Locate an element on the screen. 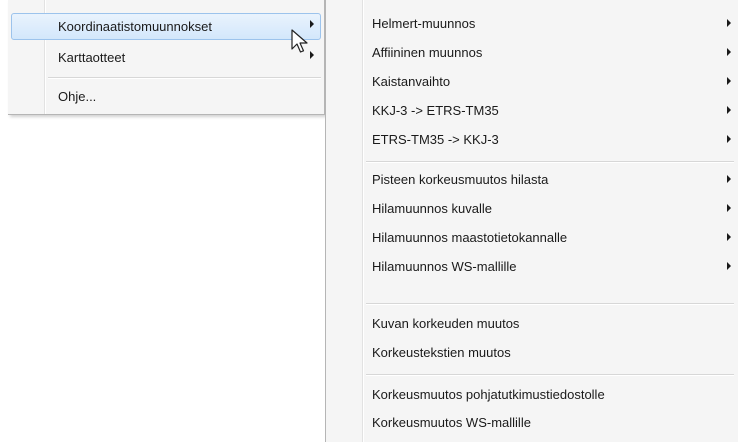 Image resolution: width=738 pixels, height=442 pixels. submenu-item-korkeusmuutos-ws-mallille: Korkeusmuutos WS-mallille is located at coordinates (532, 423).